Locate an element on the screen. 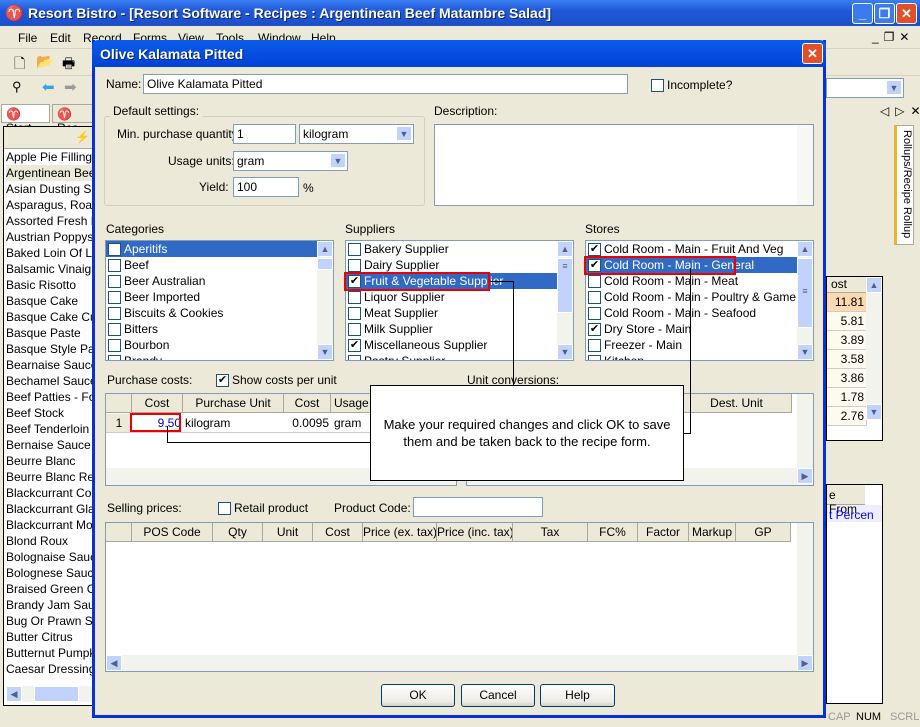 The width and height of the screenshot is (920, 727). selling-col-header: Markup is located at coordinates (712, 532).